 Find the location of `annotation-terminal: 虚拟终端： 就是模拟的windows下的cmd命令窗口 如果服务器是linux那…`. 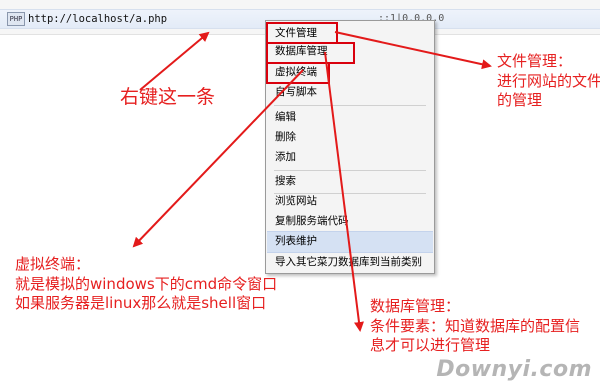

annotation-terminal: 虚拟终端： 就是模拟的windows下的cmd命令窗口 如果服务器是linux那… is located at coordinates (146, 283).